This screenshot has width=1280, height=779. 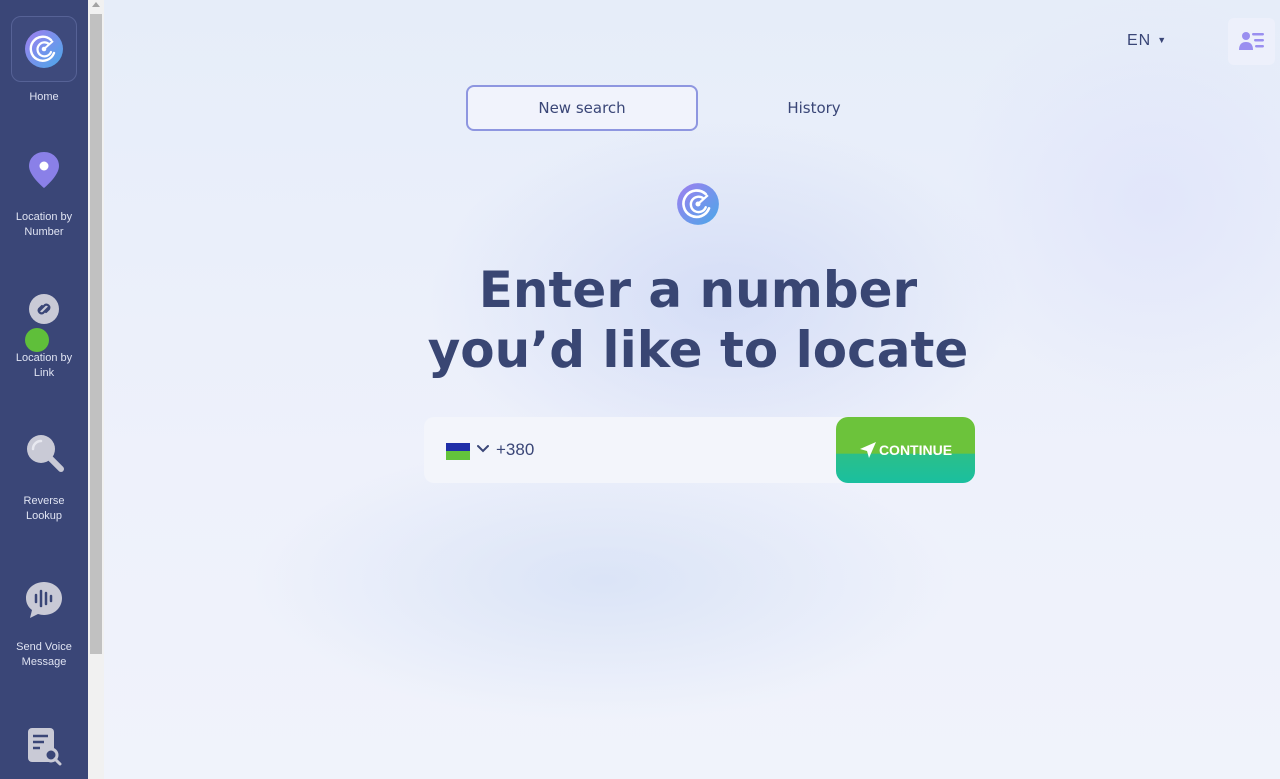 What do you see at coordinates (915, 450) in the screenshot?
I see `continue-button-label: CONTINUE` at bounding box center [915, 450].